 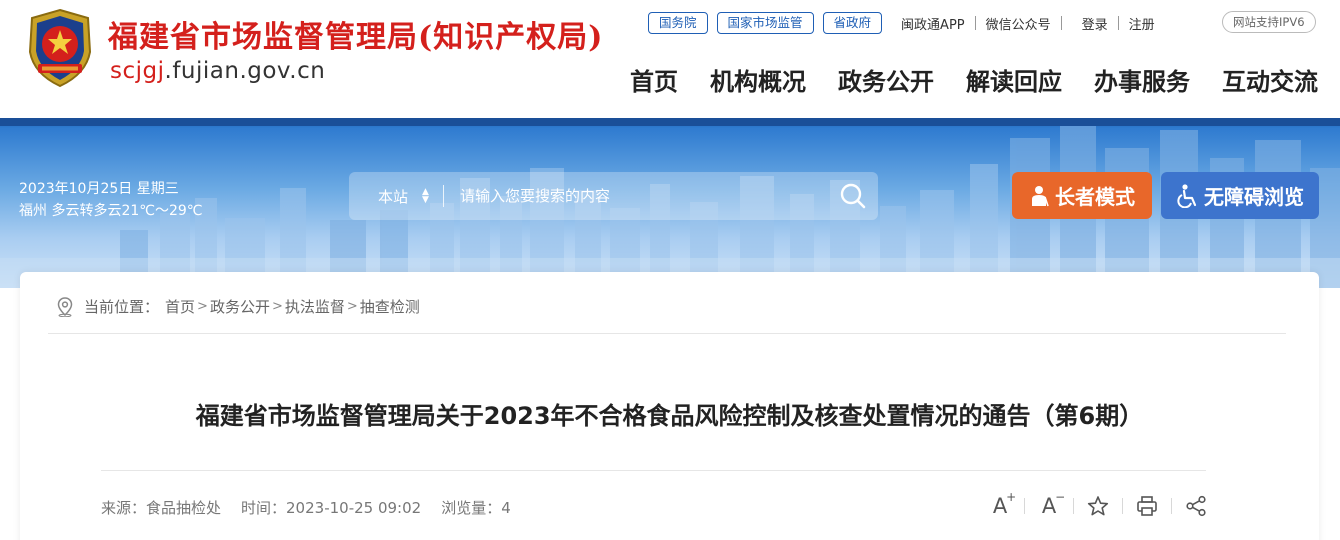 I want to click on nav-government-affairs: 政务公开, so click(x=886, y=79).